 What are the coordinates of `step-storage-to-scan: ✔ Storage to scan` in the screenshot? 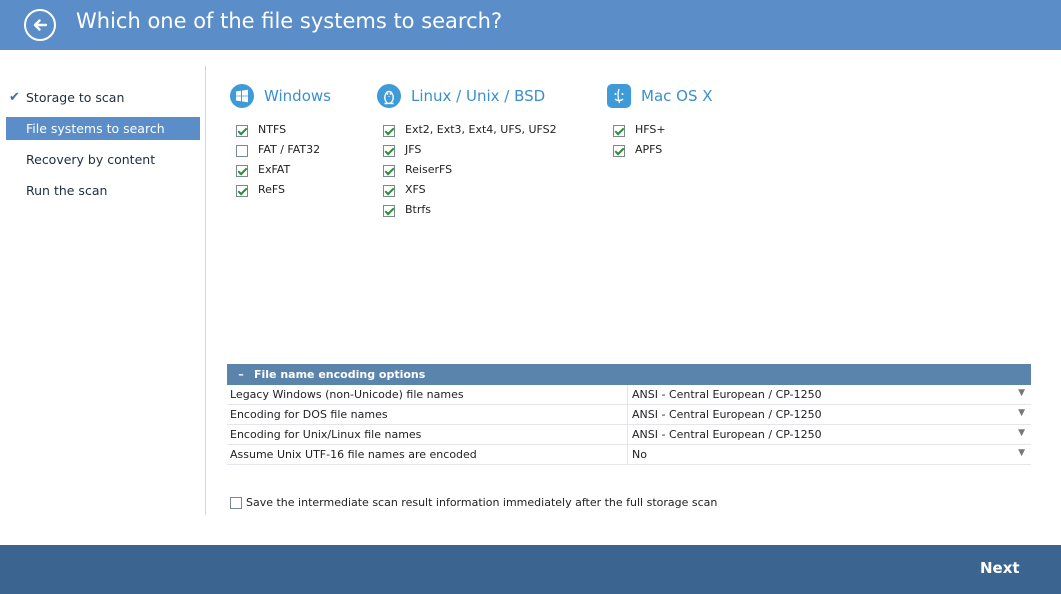 It's located at (103, 97).